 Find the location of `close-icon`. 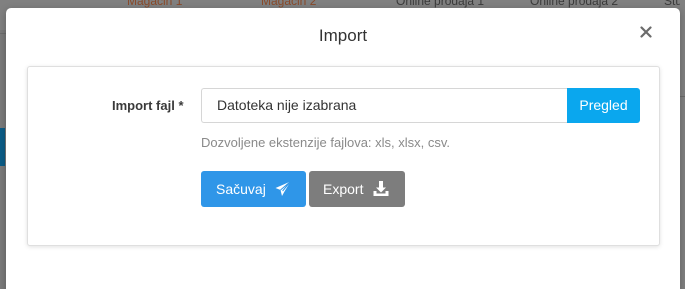

close-icon is located at coordinates (646, 32).